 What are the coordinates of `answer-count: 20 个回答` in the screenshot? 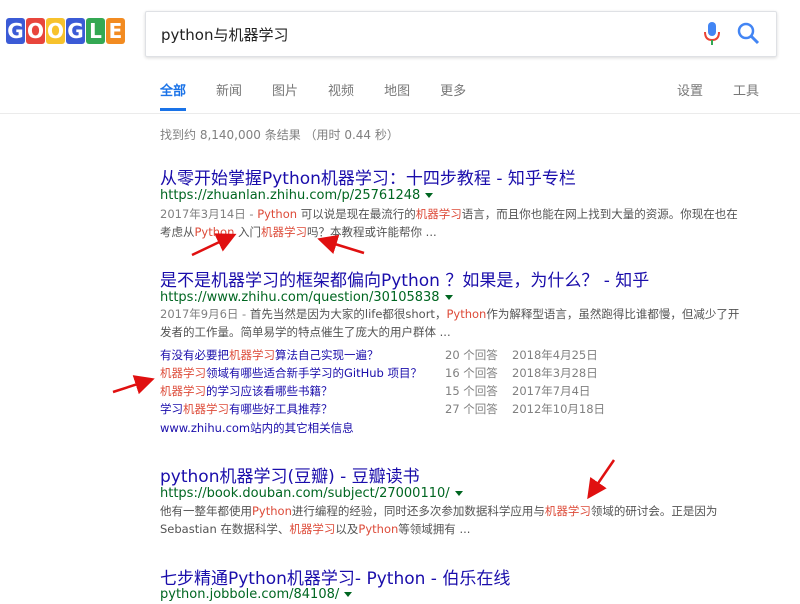 It's located at (471, 355).